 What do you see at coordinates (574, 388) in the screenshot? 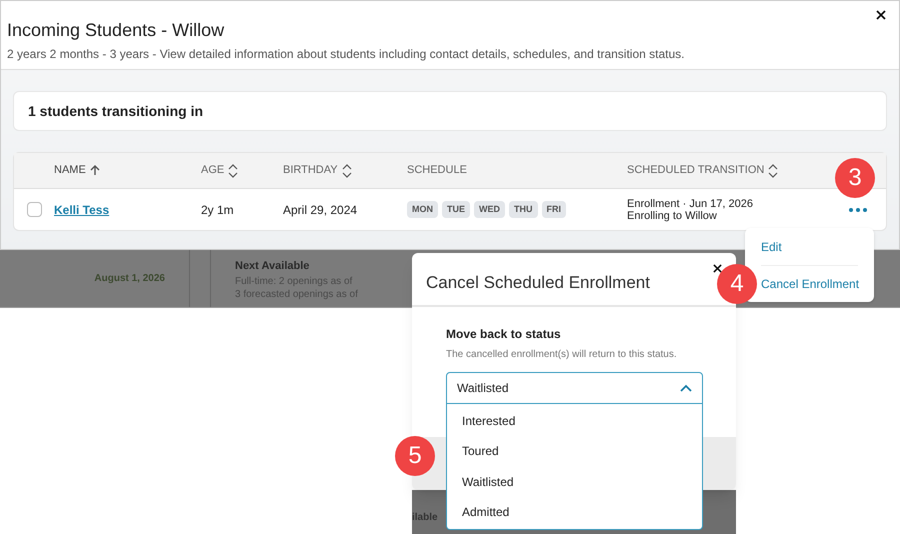
I see `status-select: Waitlisted` at bounding box center [574, 388].